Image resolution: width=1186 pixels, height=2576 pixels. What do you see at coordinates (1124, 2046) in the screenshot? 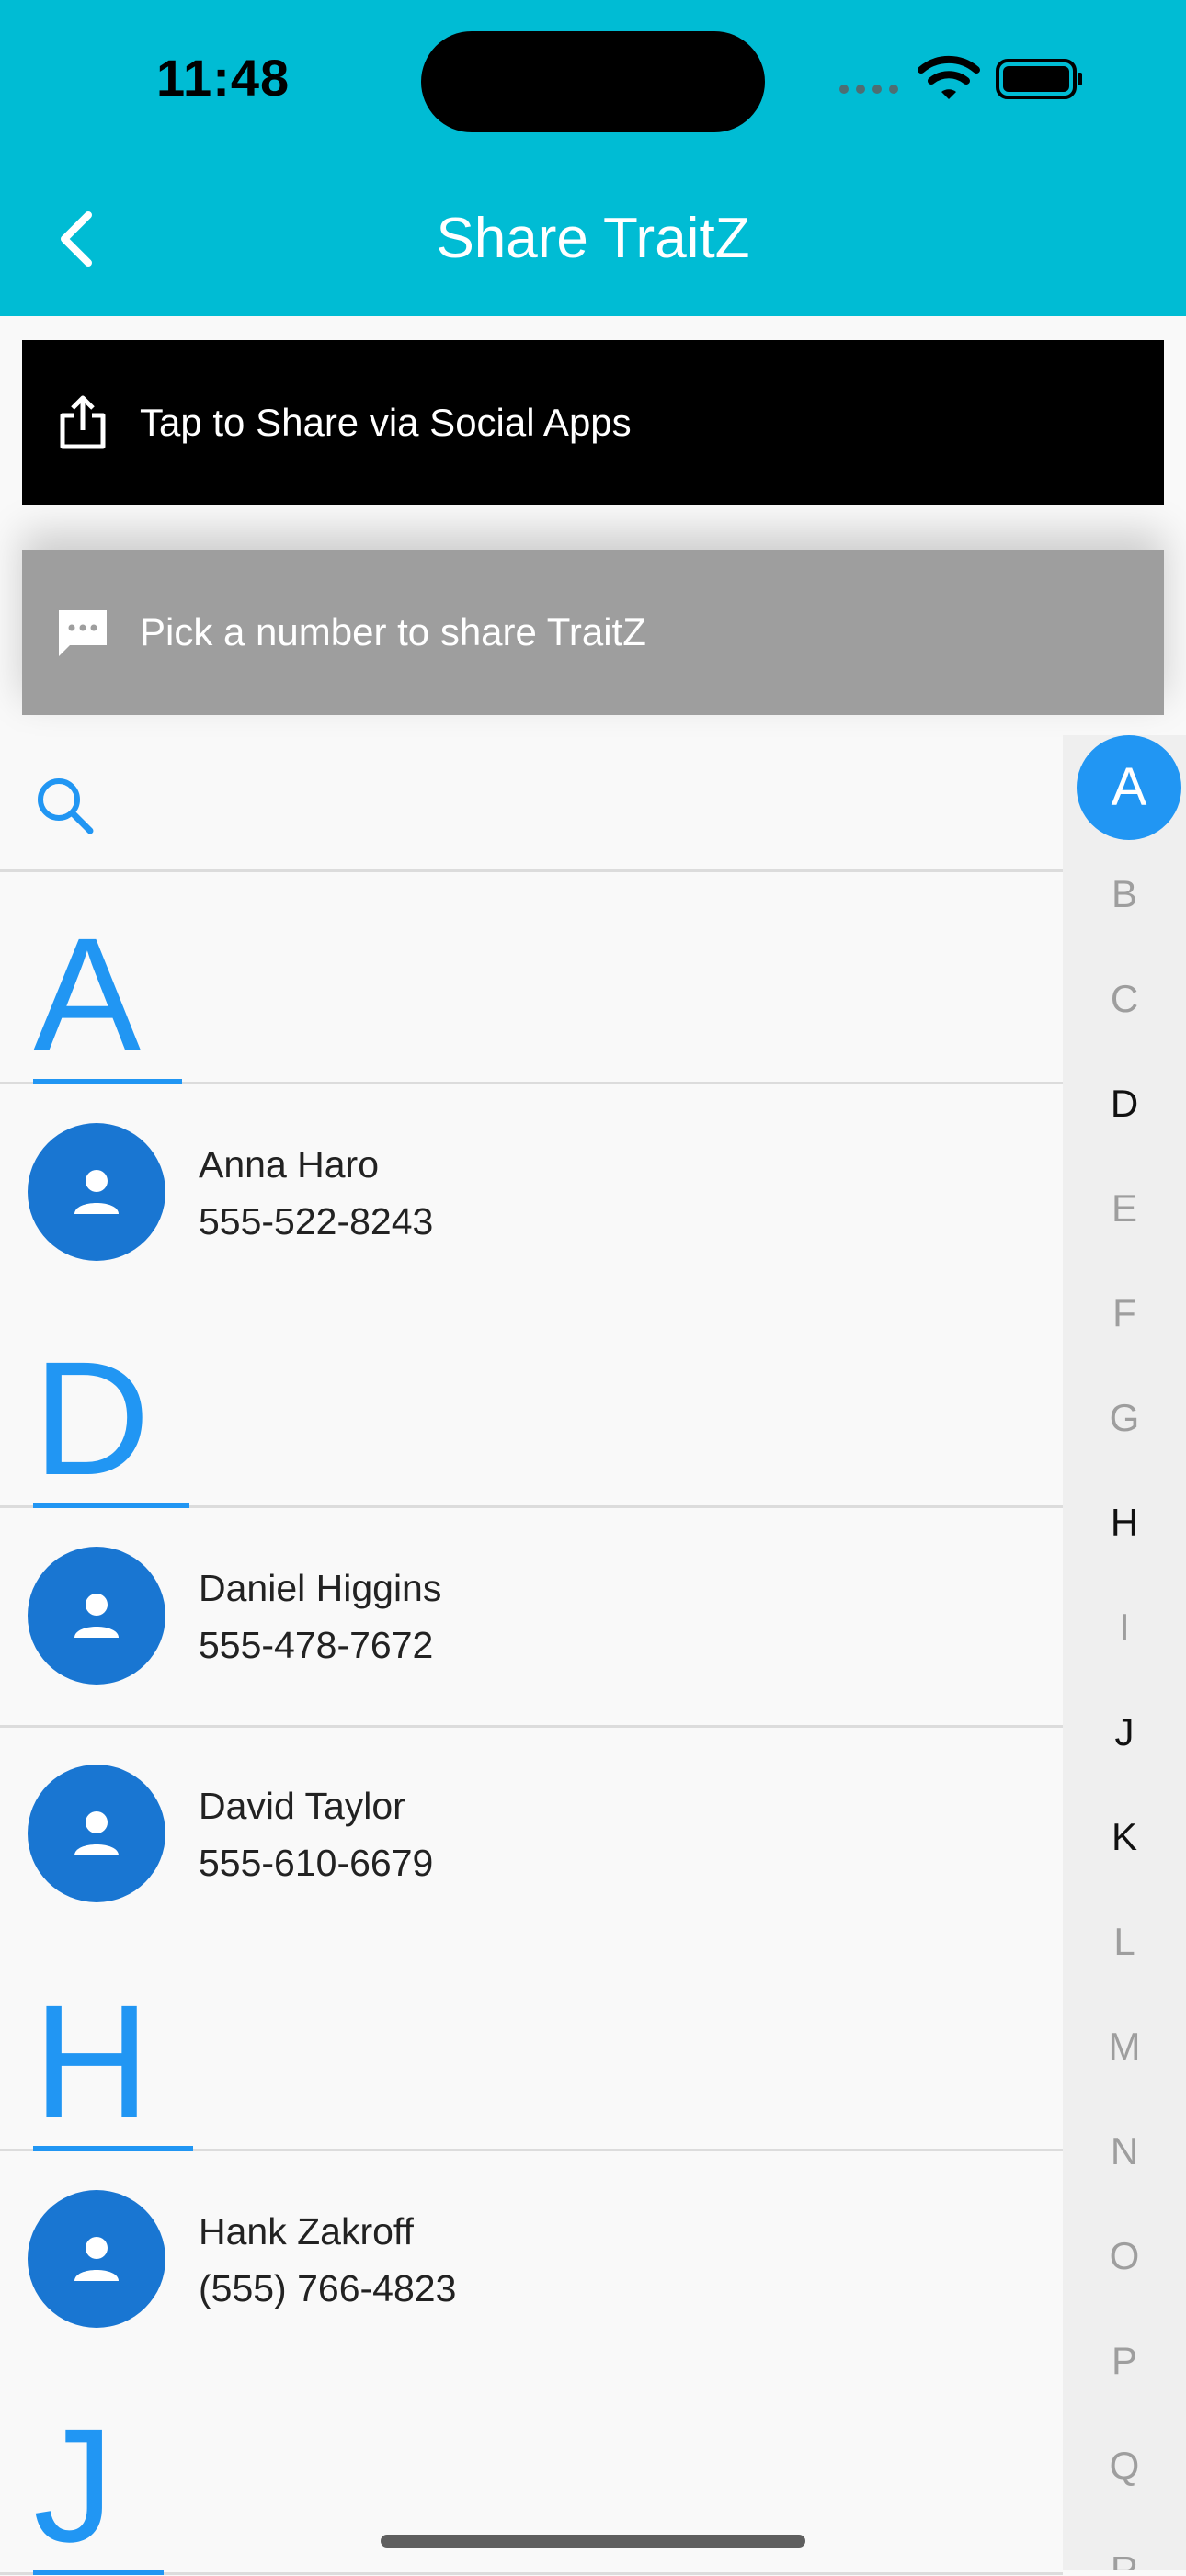
I see `alpha-index-letter-m: M` at bounding box center [1124, 2046].